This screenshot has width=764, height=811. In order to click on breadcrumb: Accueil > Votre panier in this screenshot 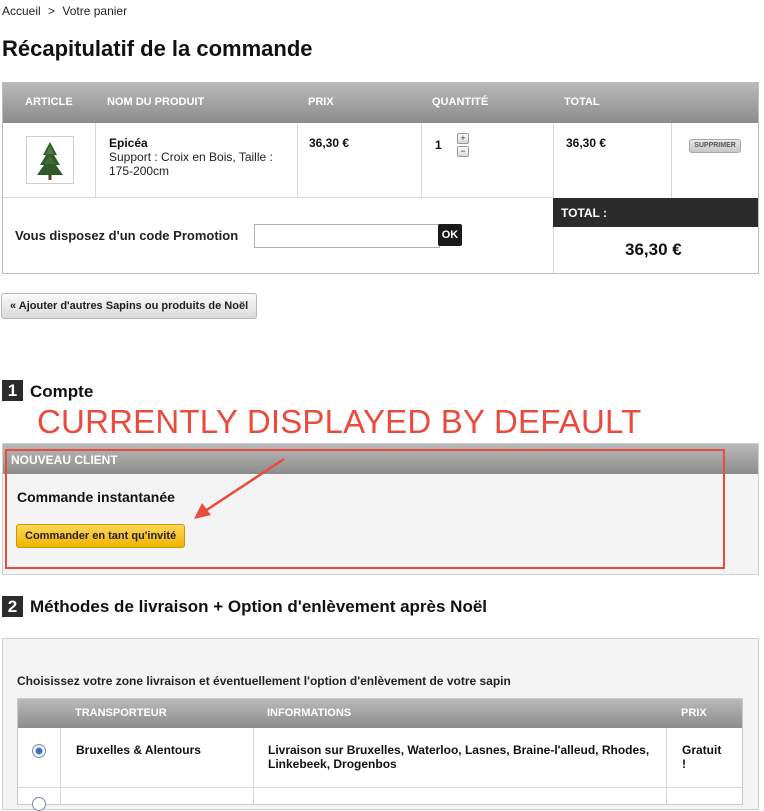, I will do `click(66, 11)`.